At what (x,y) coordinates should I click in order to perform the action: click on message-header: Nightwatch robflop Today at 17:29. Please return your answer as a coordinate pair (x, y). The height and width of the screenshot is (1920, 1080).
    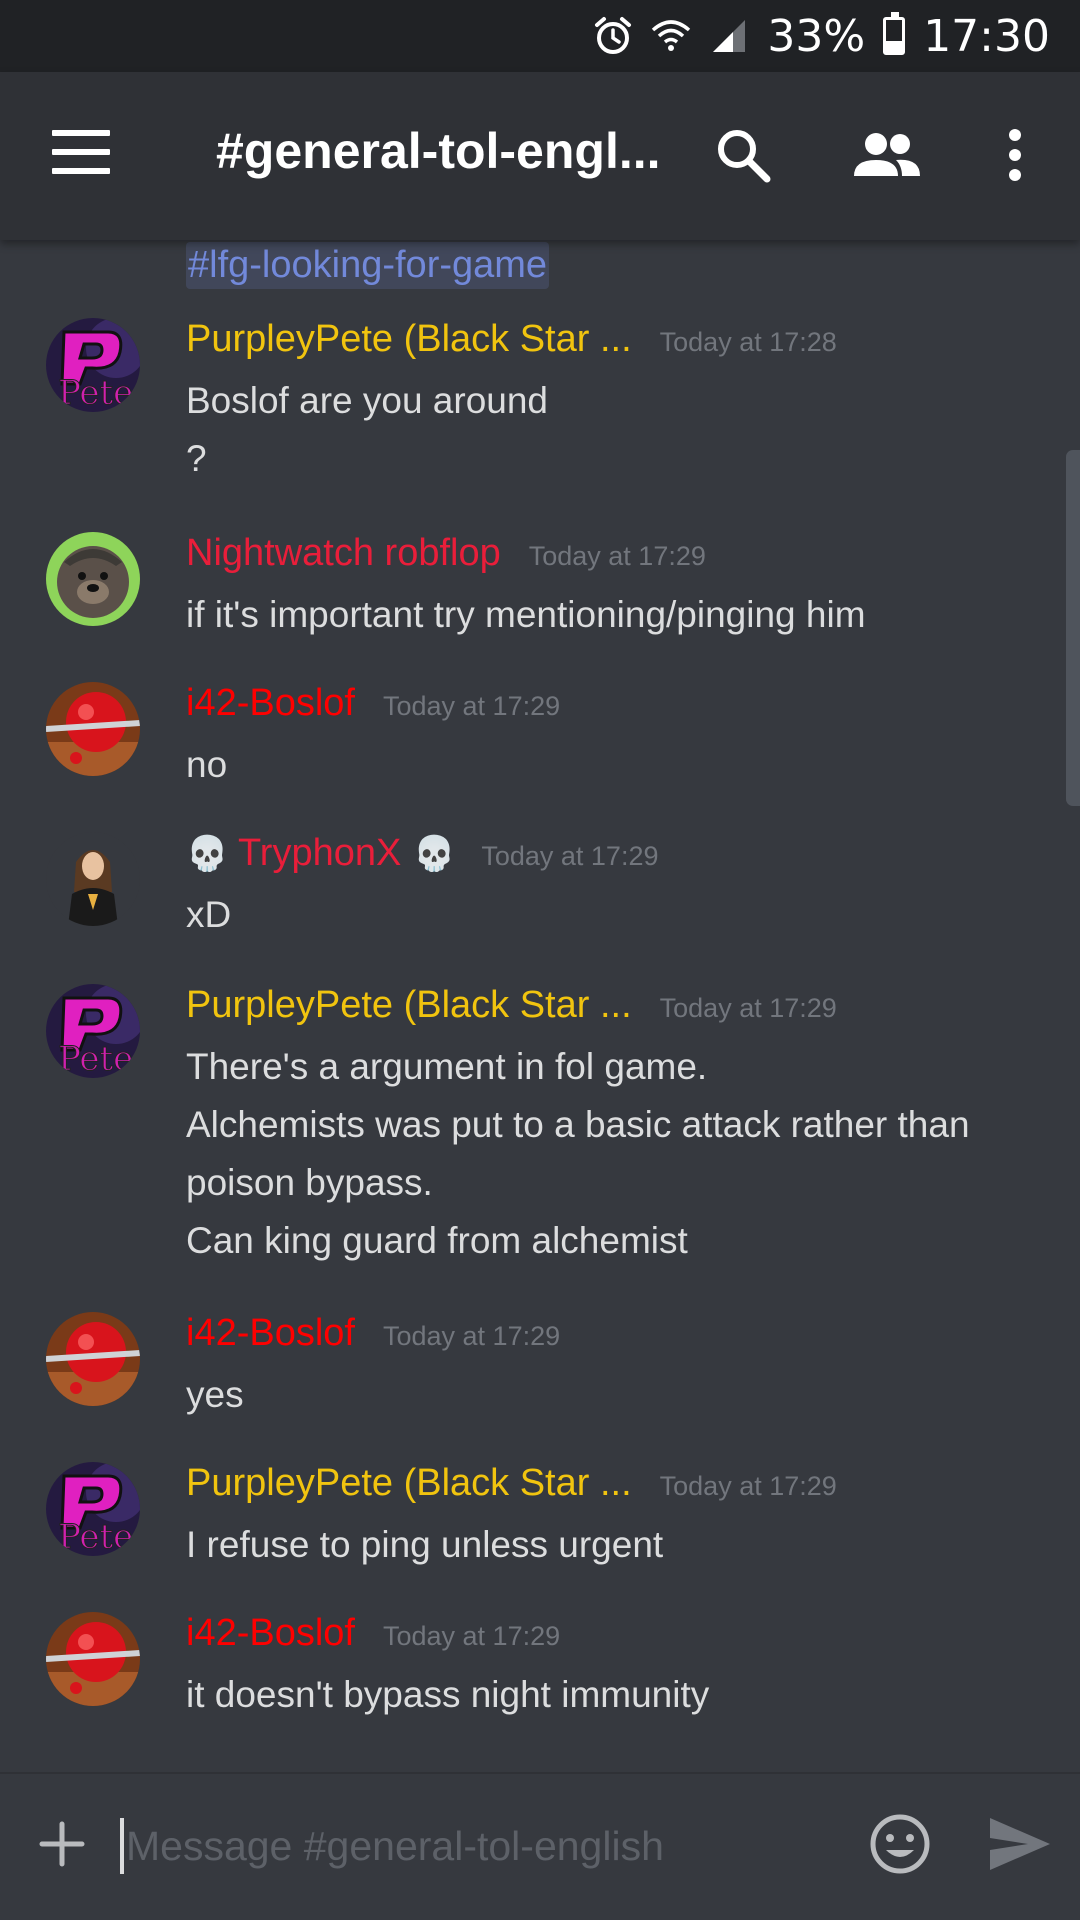
    Looking at the image, I should click on (446, 553).